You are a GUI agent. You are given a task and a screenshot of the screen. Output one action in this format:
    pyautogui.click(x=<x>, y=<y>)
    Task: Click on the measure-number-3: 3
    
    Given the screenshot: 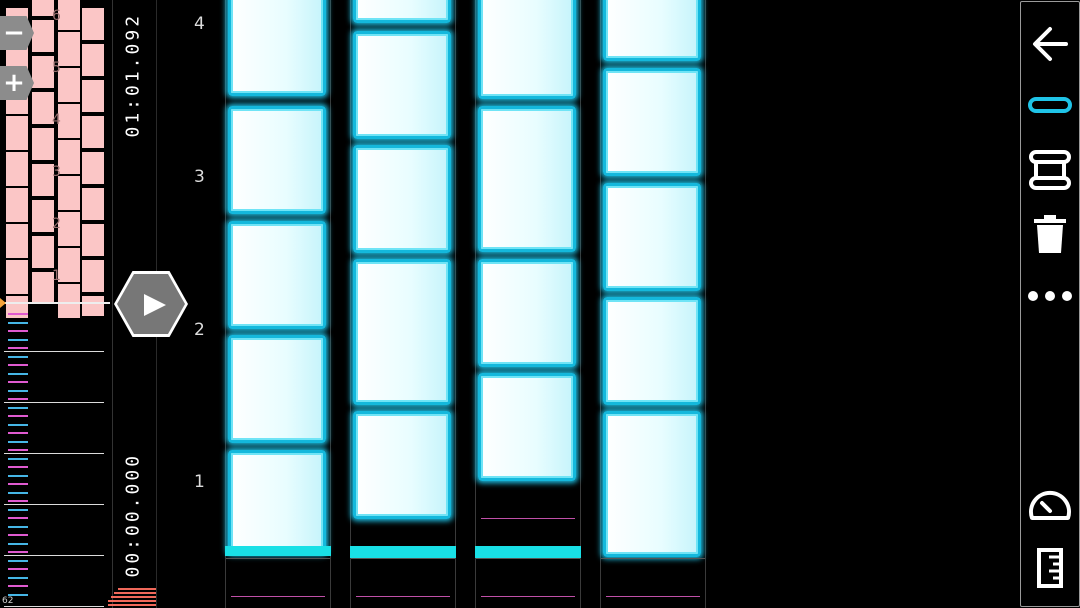 What is the action you would take?
    pyautogui.click(x=199, y=177)
    